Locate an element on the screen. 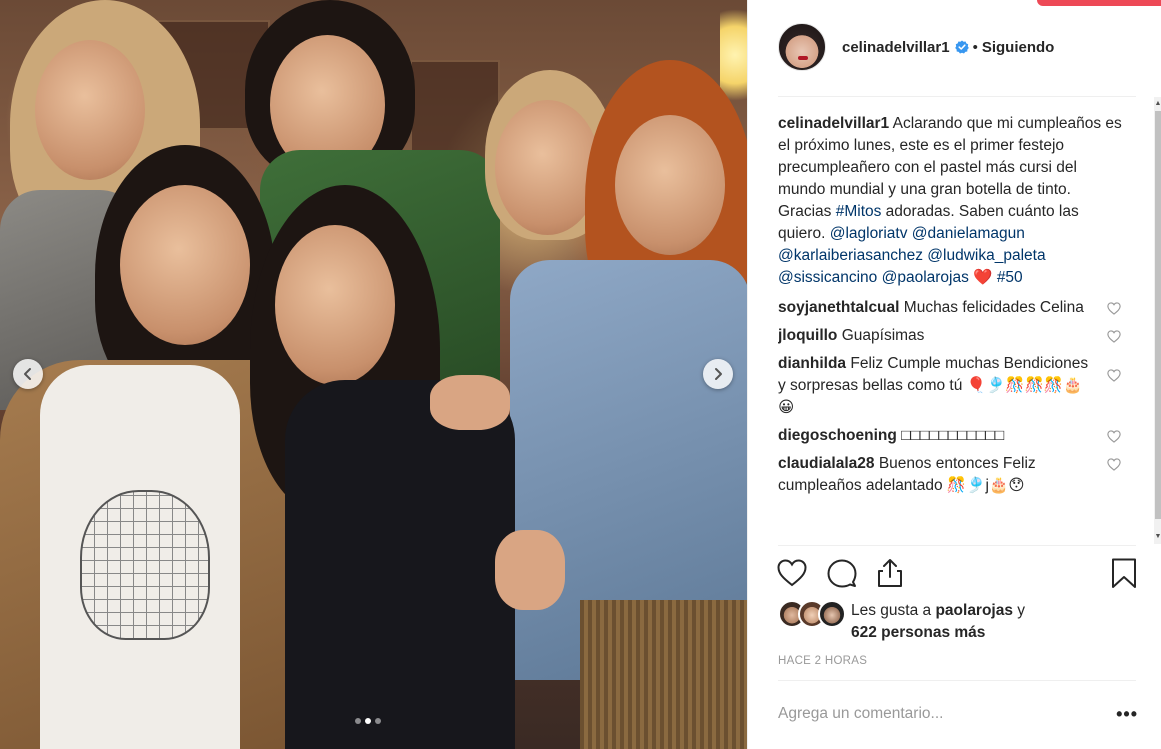 The width and height of the screenshot is (1161, 749). liker-avatars is located at coordinates (812, 614).